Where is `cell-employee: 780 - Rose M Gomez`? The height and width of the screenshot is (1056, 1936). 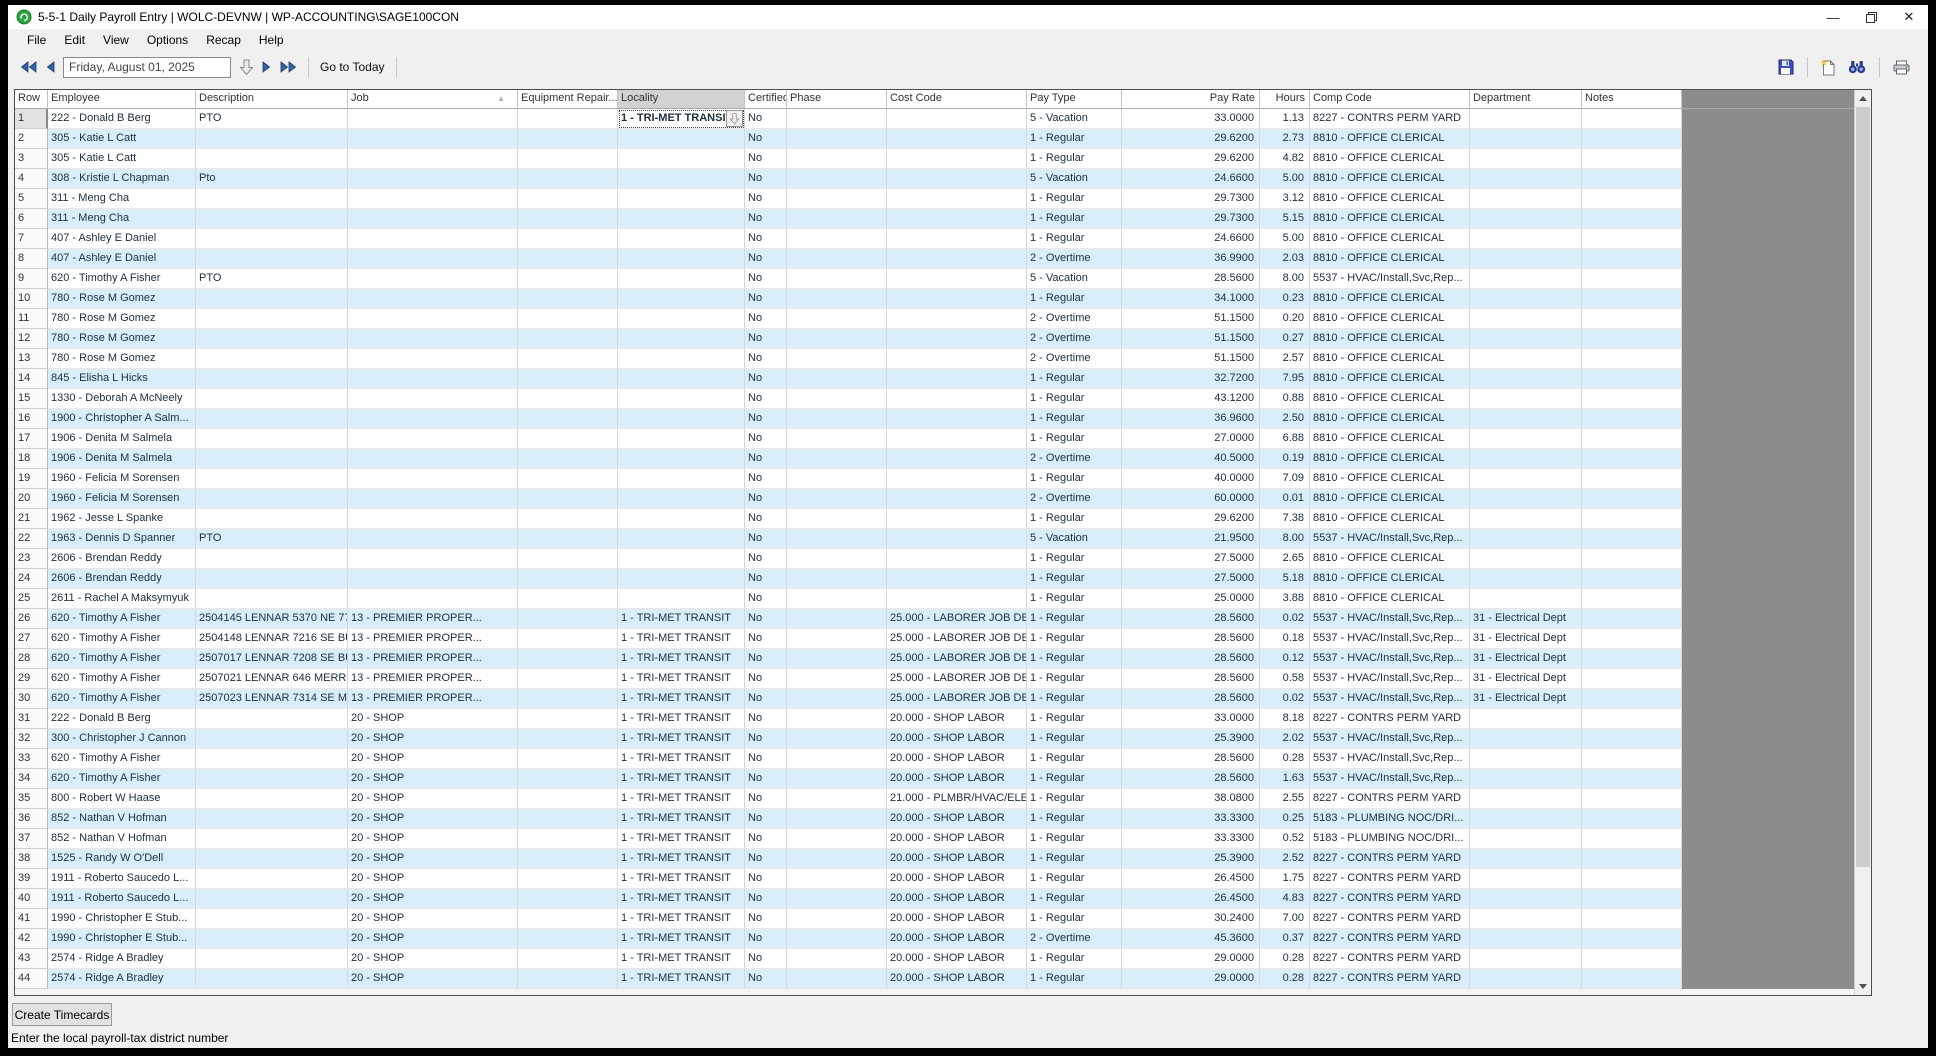 cell-employee: 780 - Rose M Gomez is located at coordinates (122, 299).